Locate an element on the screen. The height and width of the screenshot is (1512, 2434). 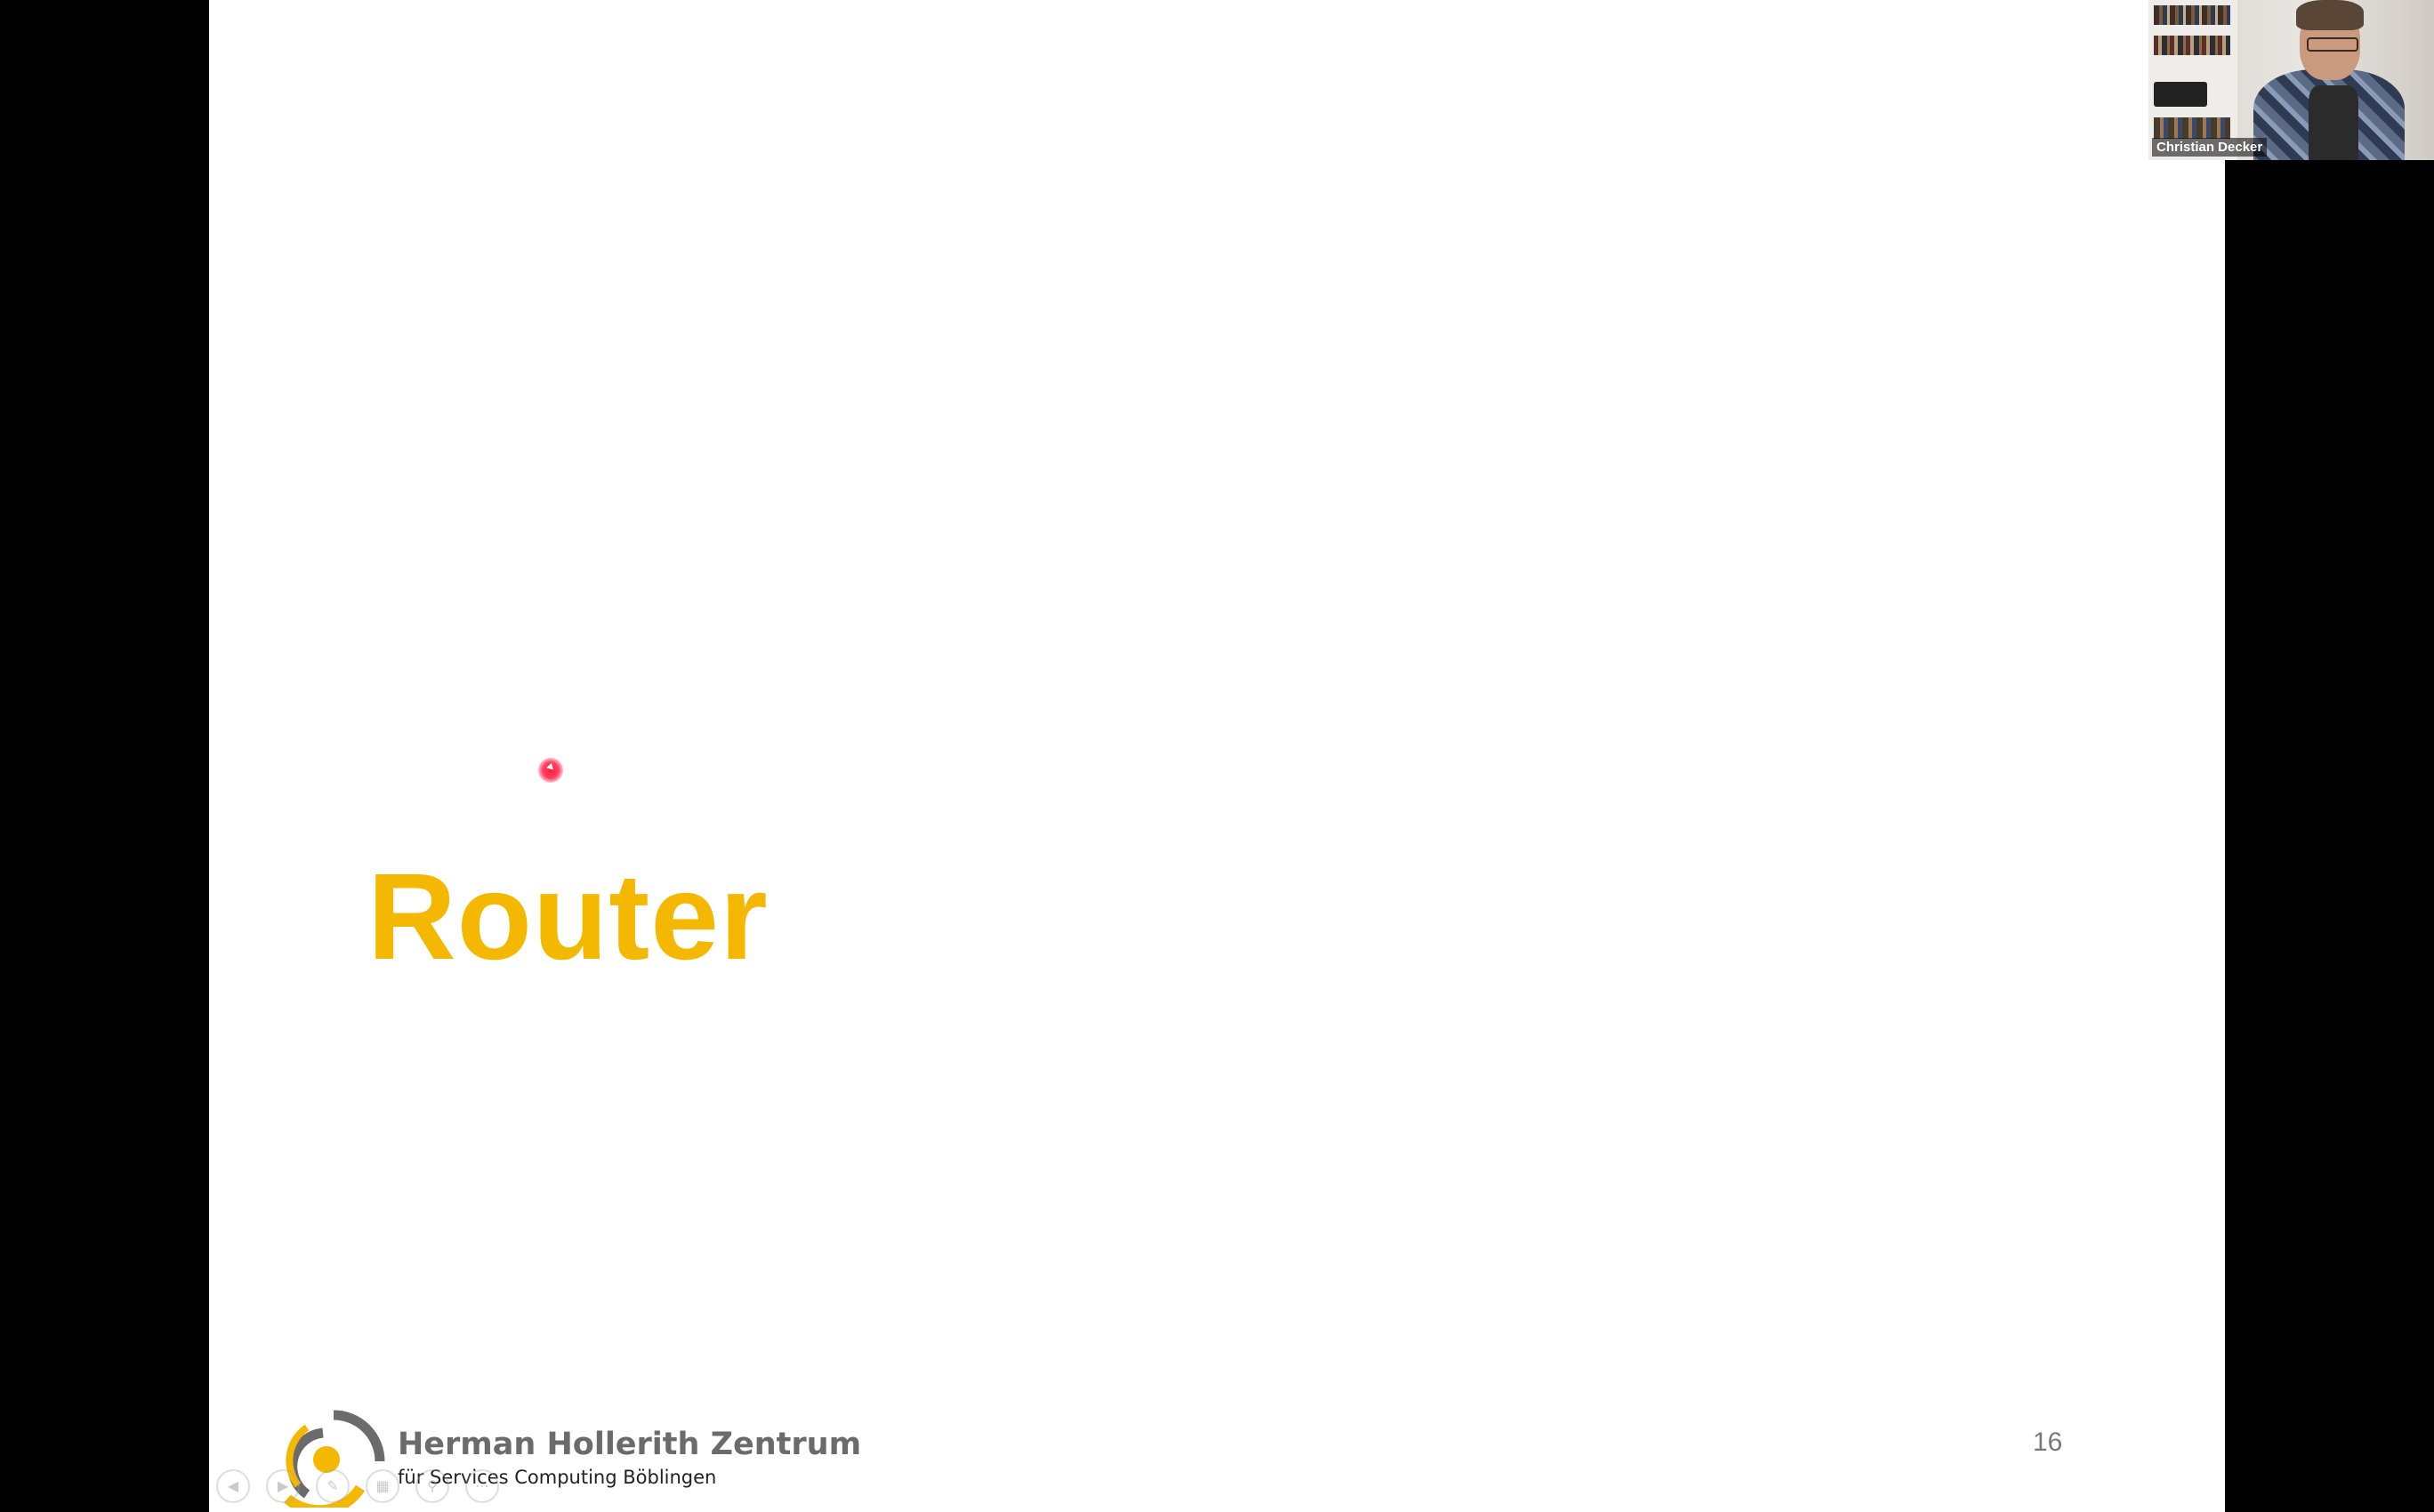
slides-grid-icon: ▦ is located at coordinates (382, 1486).